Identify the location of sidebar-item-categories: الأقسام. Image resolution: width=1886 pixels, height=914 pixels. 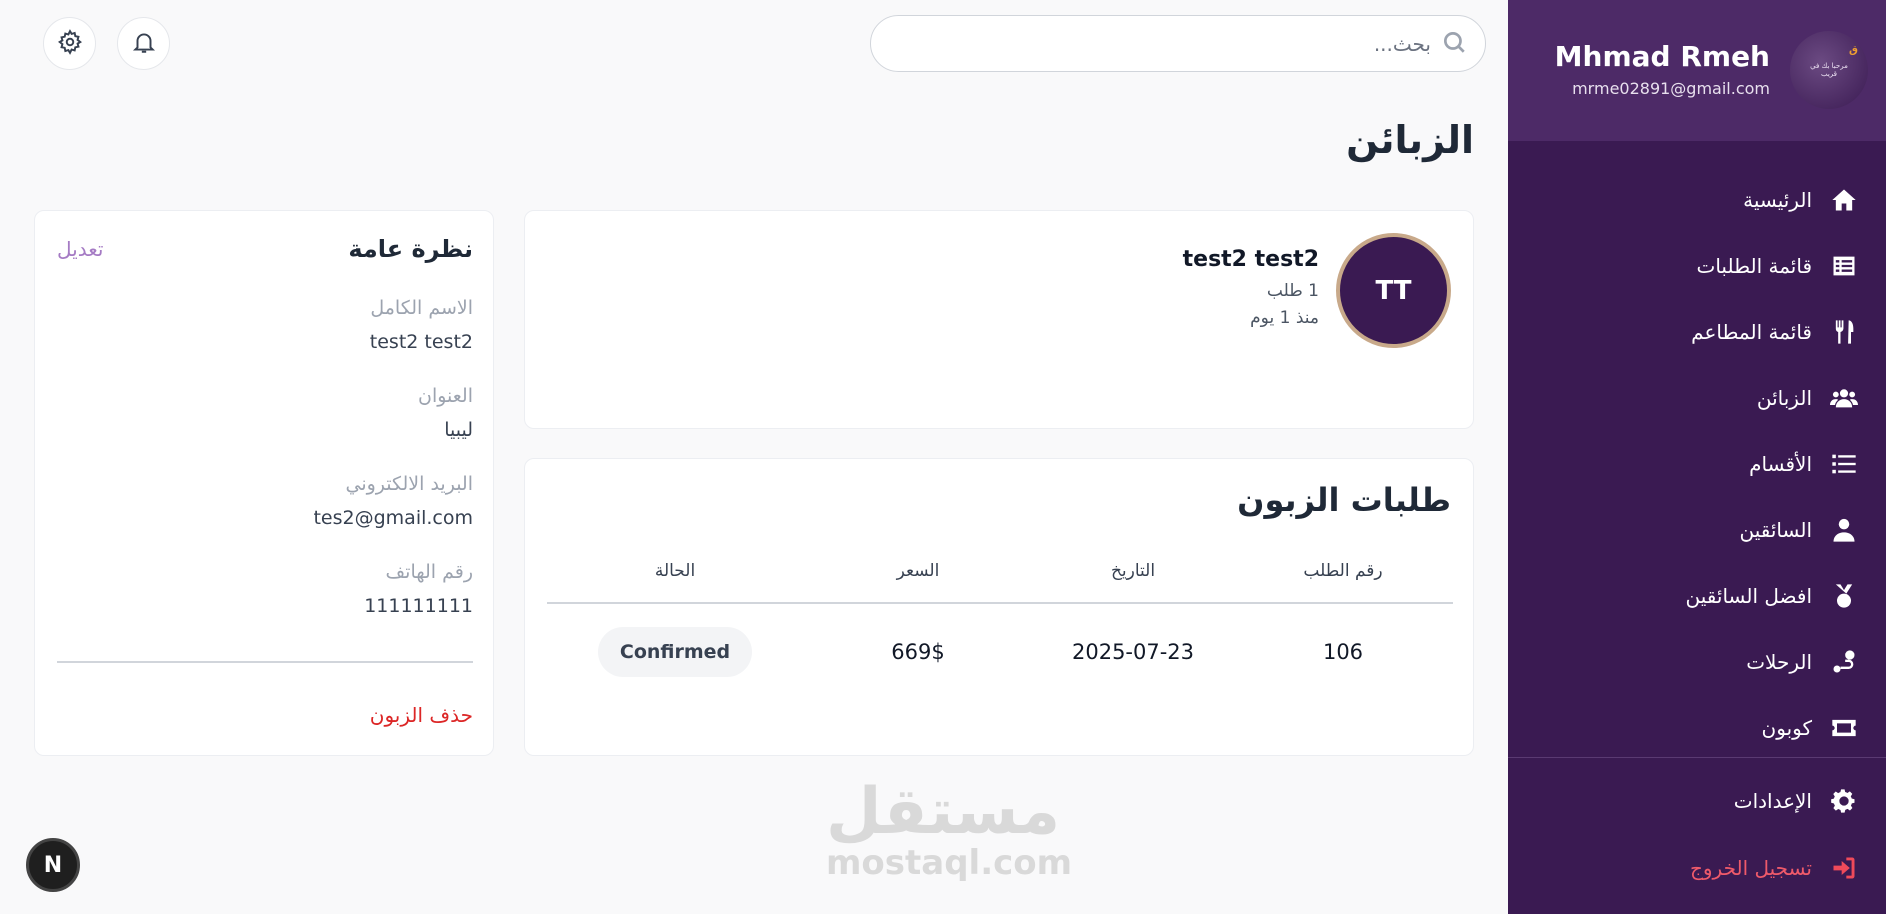
(1697, 464).